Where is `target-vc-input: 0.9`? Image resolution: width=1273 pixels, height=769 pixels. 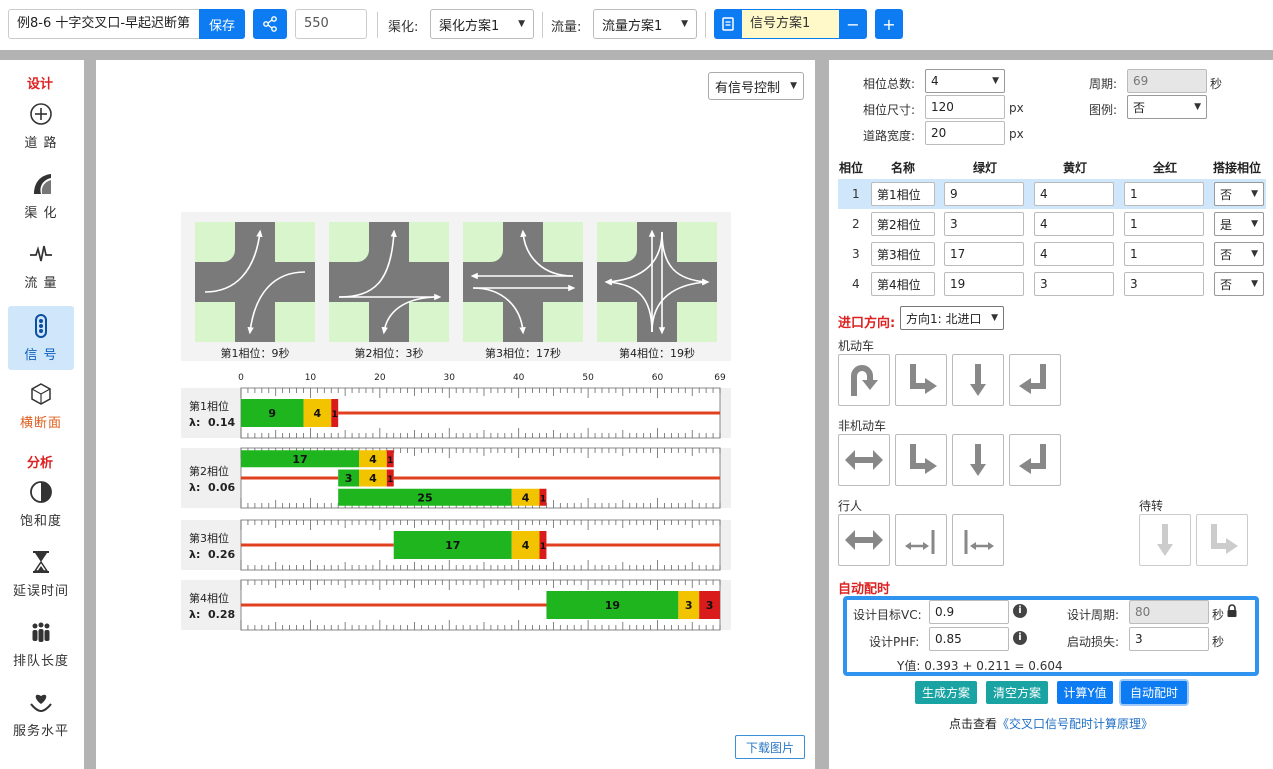
target-vc-input: 0.9 is located at coordinates (969, 612).